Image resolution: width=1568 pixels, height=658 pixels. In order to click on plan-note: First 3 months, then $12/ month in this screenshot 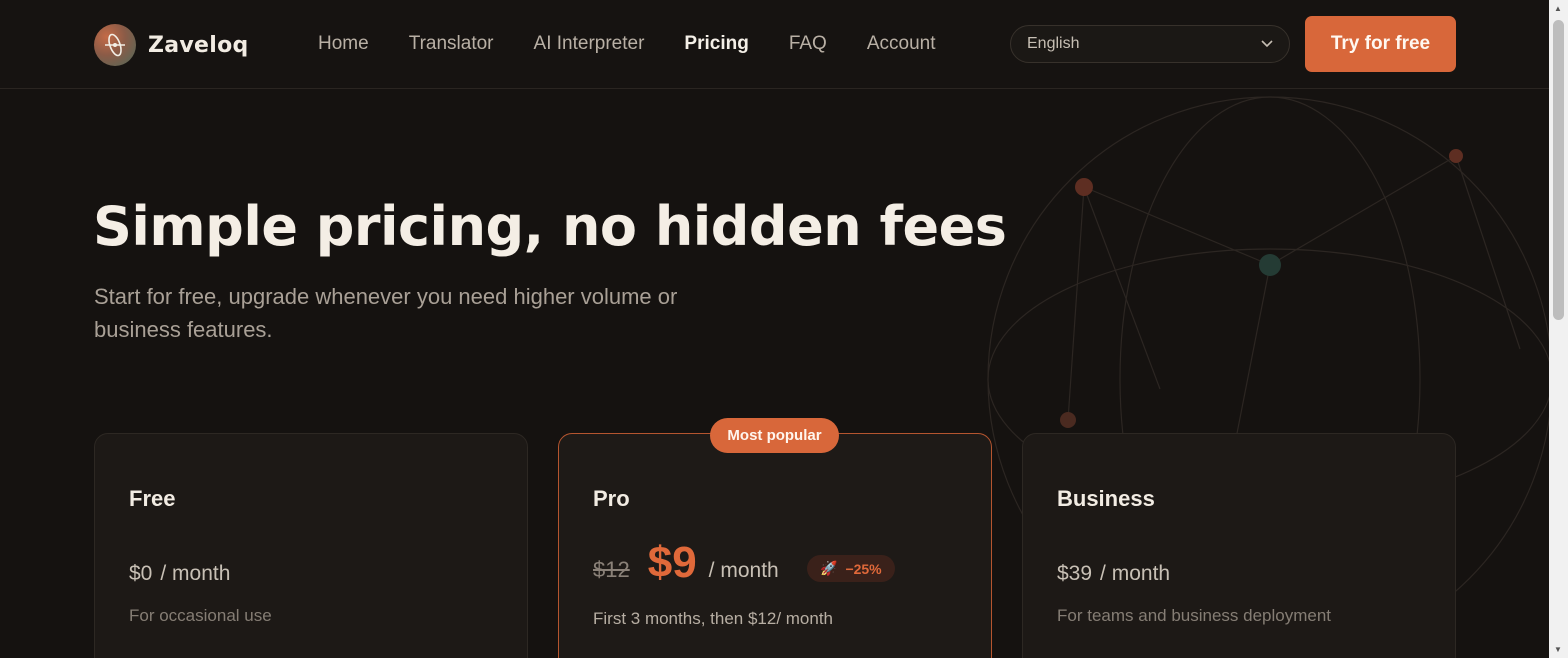, I will do `click(713, 618)`.